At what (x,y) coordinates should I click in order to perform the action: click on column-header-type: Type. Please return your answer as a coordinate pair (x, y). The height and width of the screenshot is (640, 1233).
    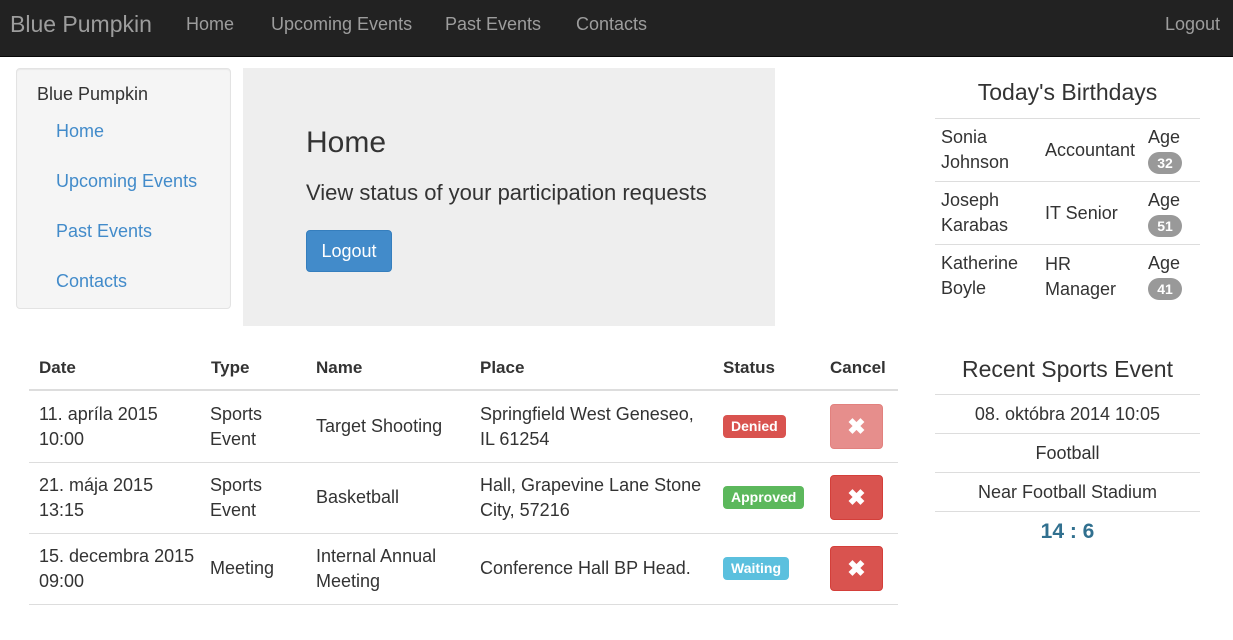
    Looking at the image, I should click on (230, 367).